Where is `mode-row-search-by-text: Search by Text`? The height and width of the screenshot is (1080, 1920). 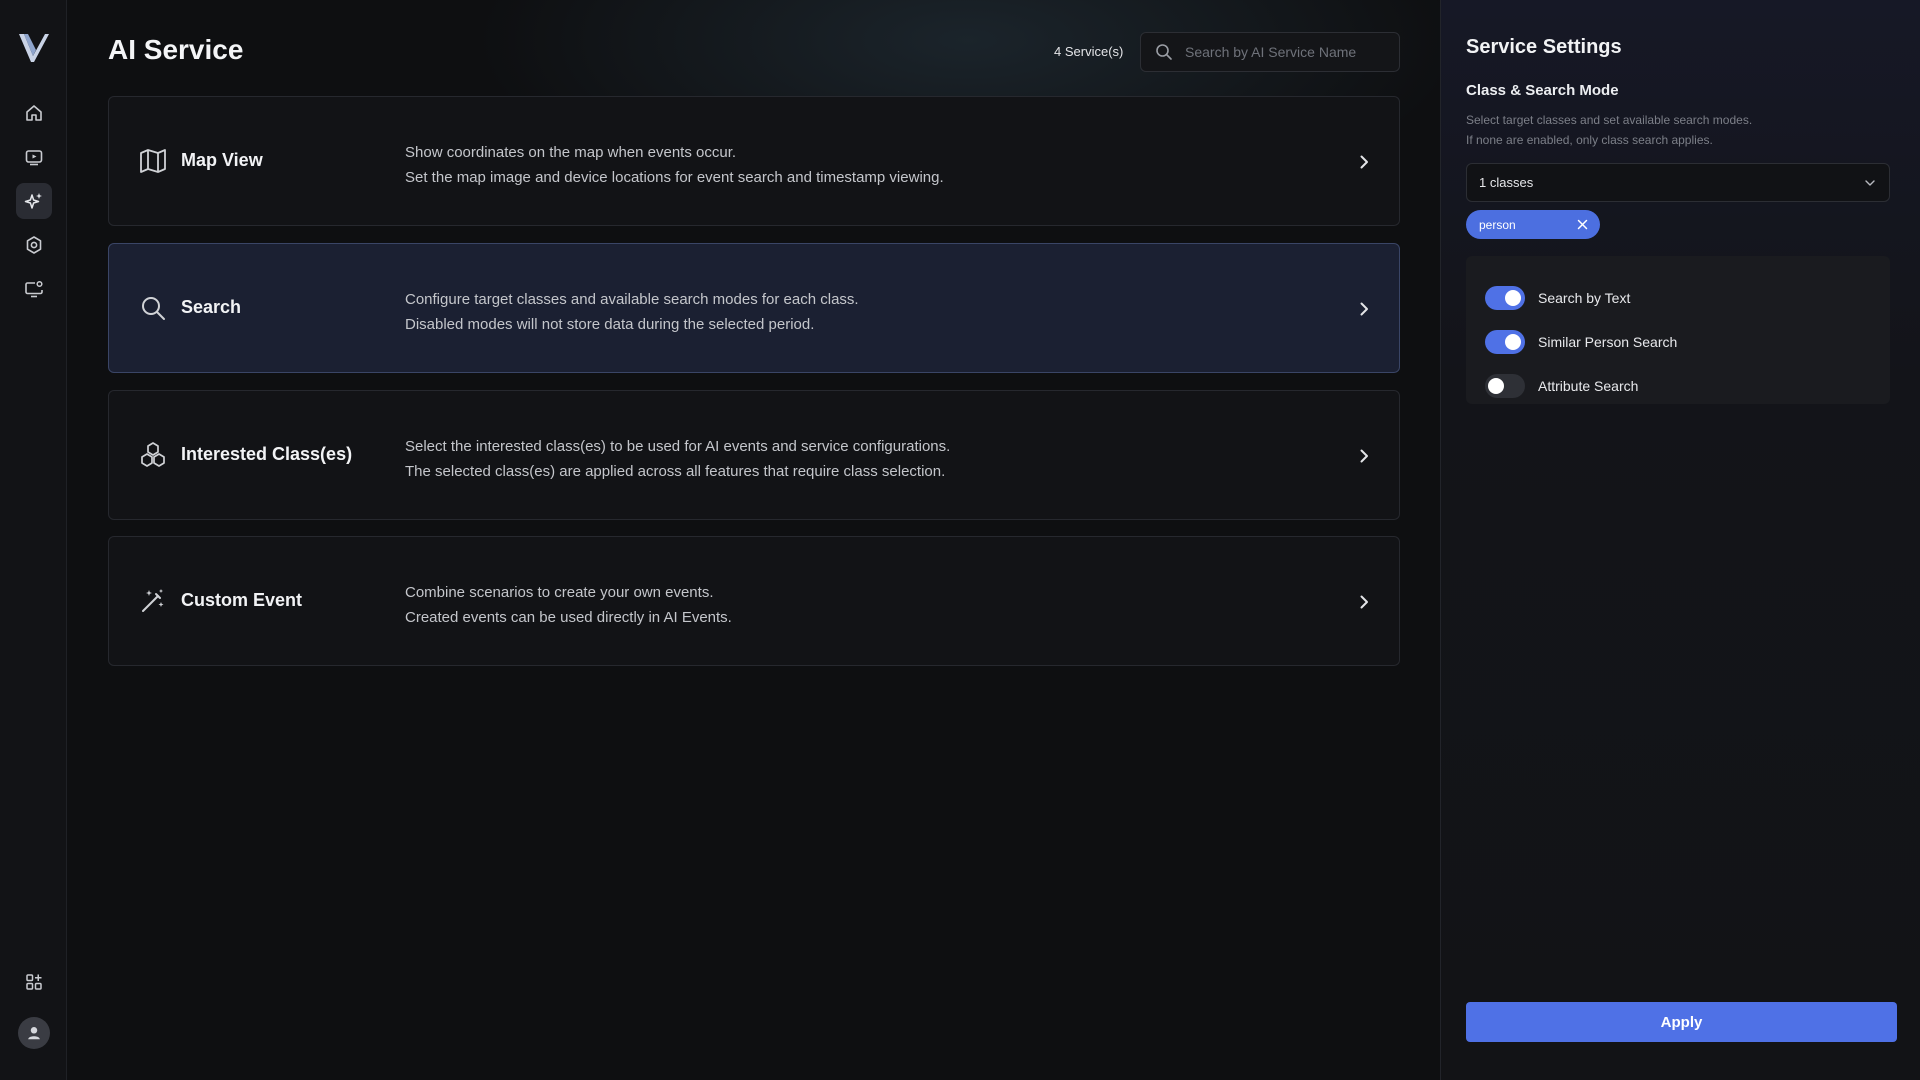 mode-row-search-by-text: Search by Text is located at coordinates (1557, 298).